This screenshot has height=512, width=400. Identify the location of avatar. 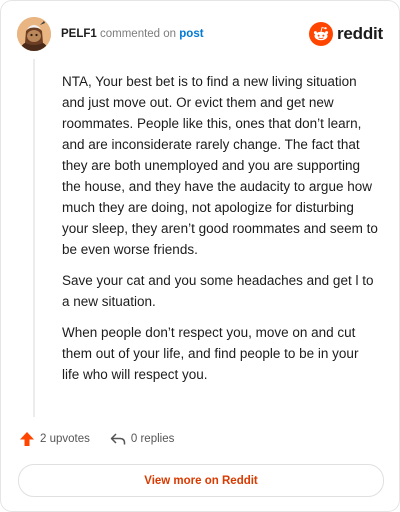
(34, 34).